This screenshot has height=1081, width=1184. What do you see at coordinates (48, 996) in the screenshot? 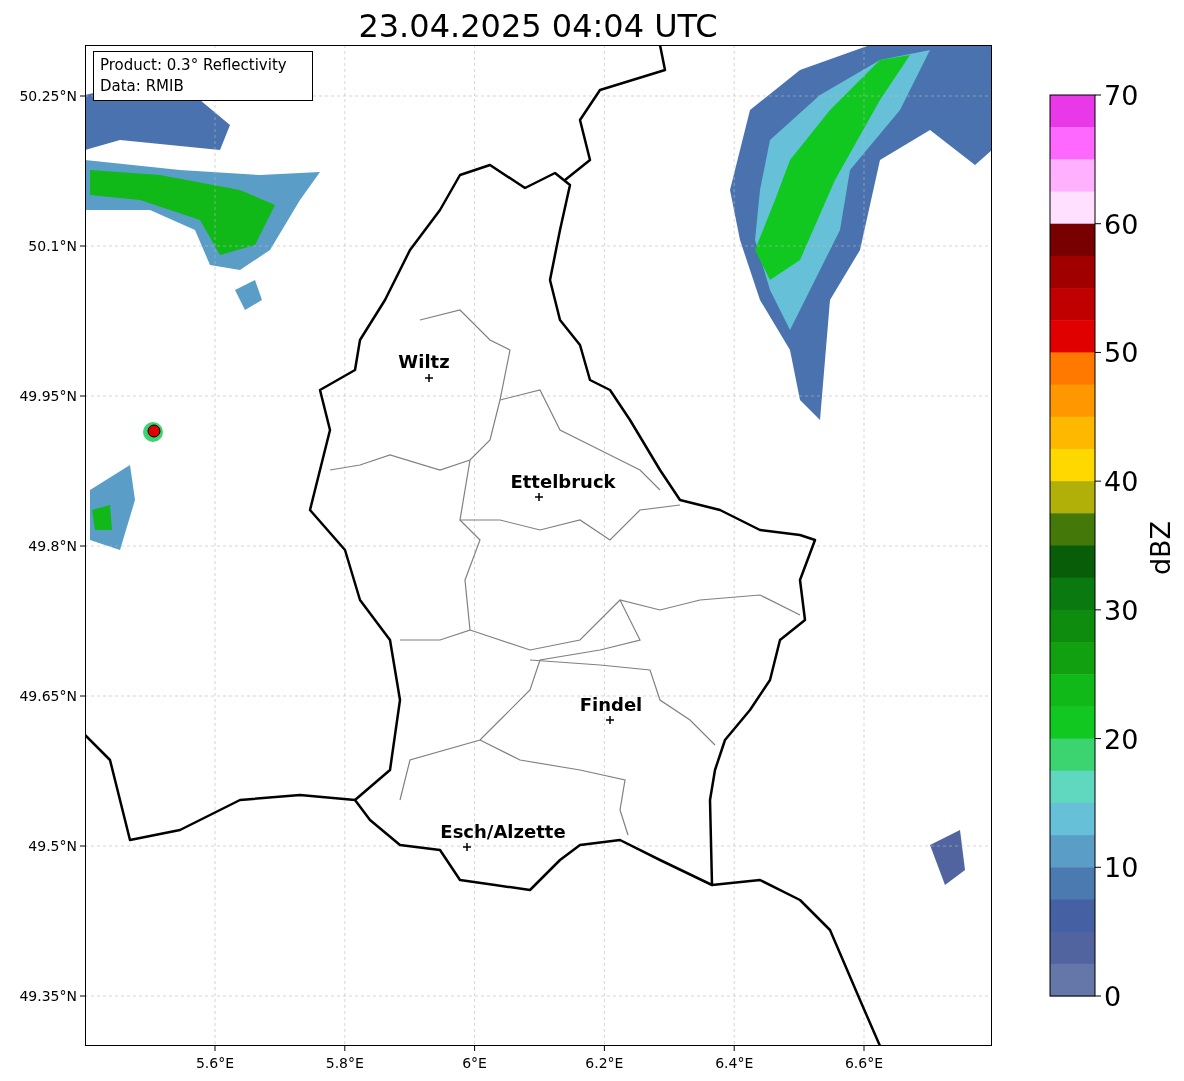
I see `axis-tick-label: 49.35°N` at bounding box center [48, 996].